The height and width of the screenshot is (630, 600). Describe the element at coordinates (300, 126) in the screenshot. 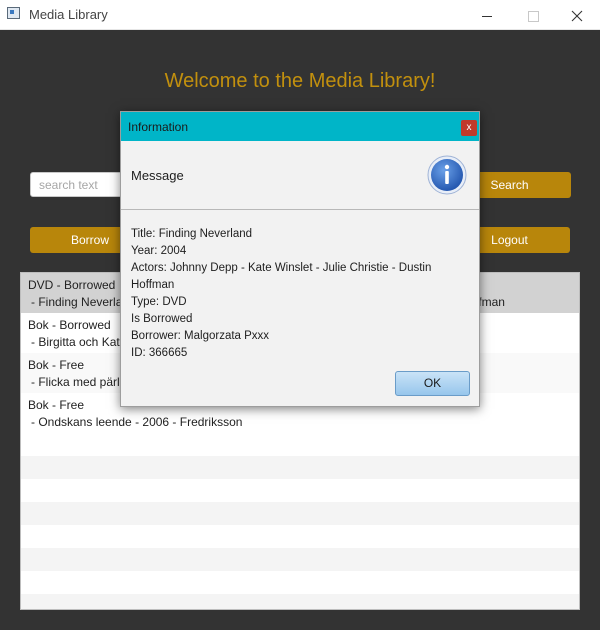

I see `dialog-titlebar: Information x` at that location.